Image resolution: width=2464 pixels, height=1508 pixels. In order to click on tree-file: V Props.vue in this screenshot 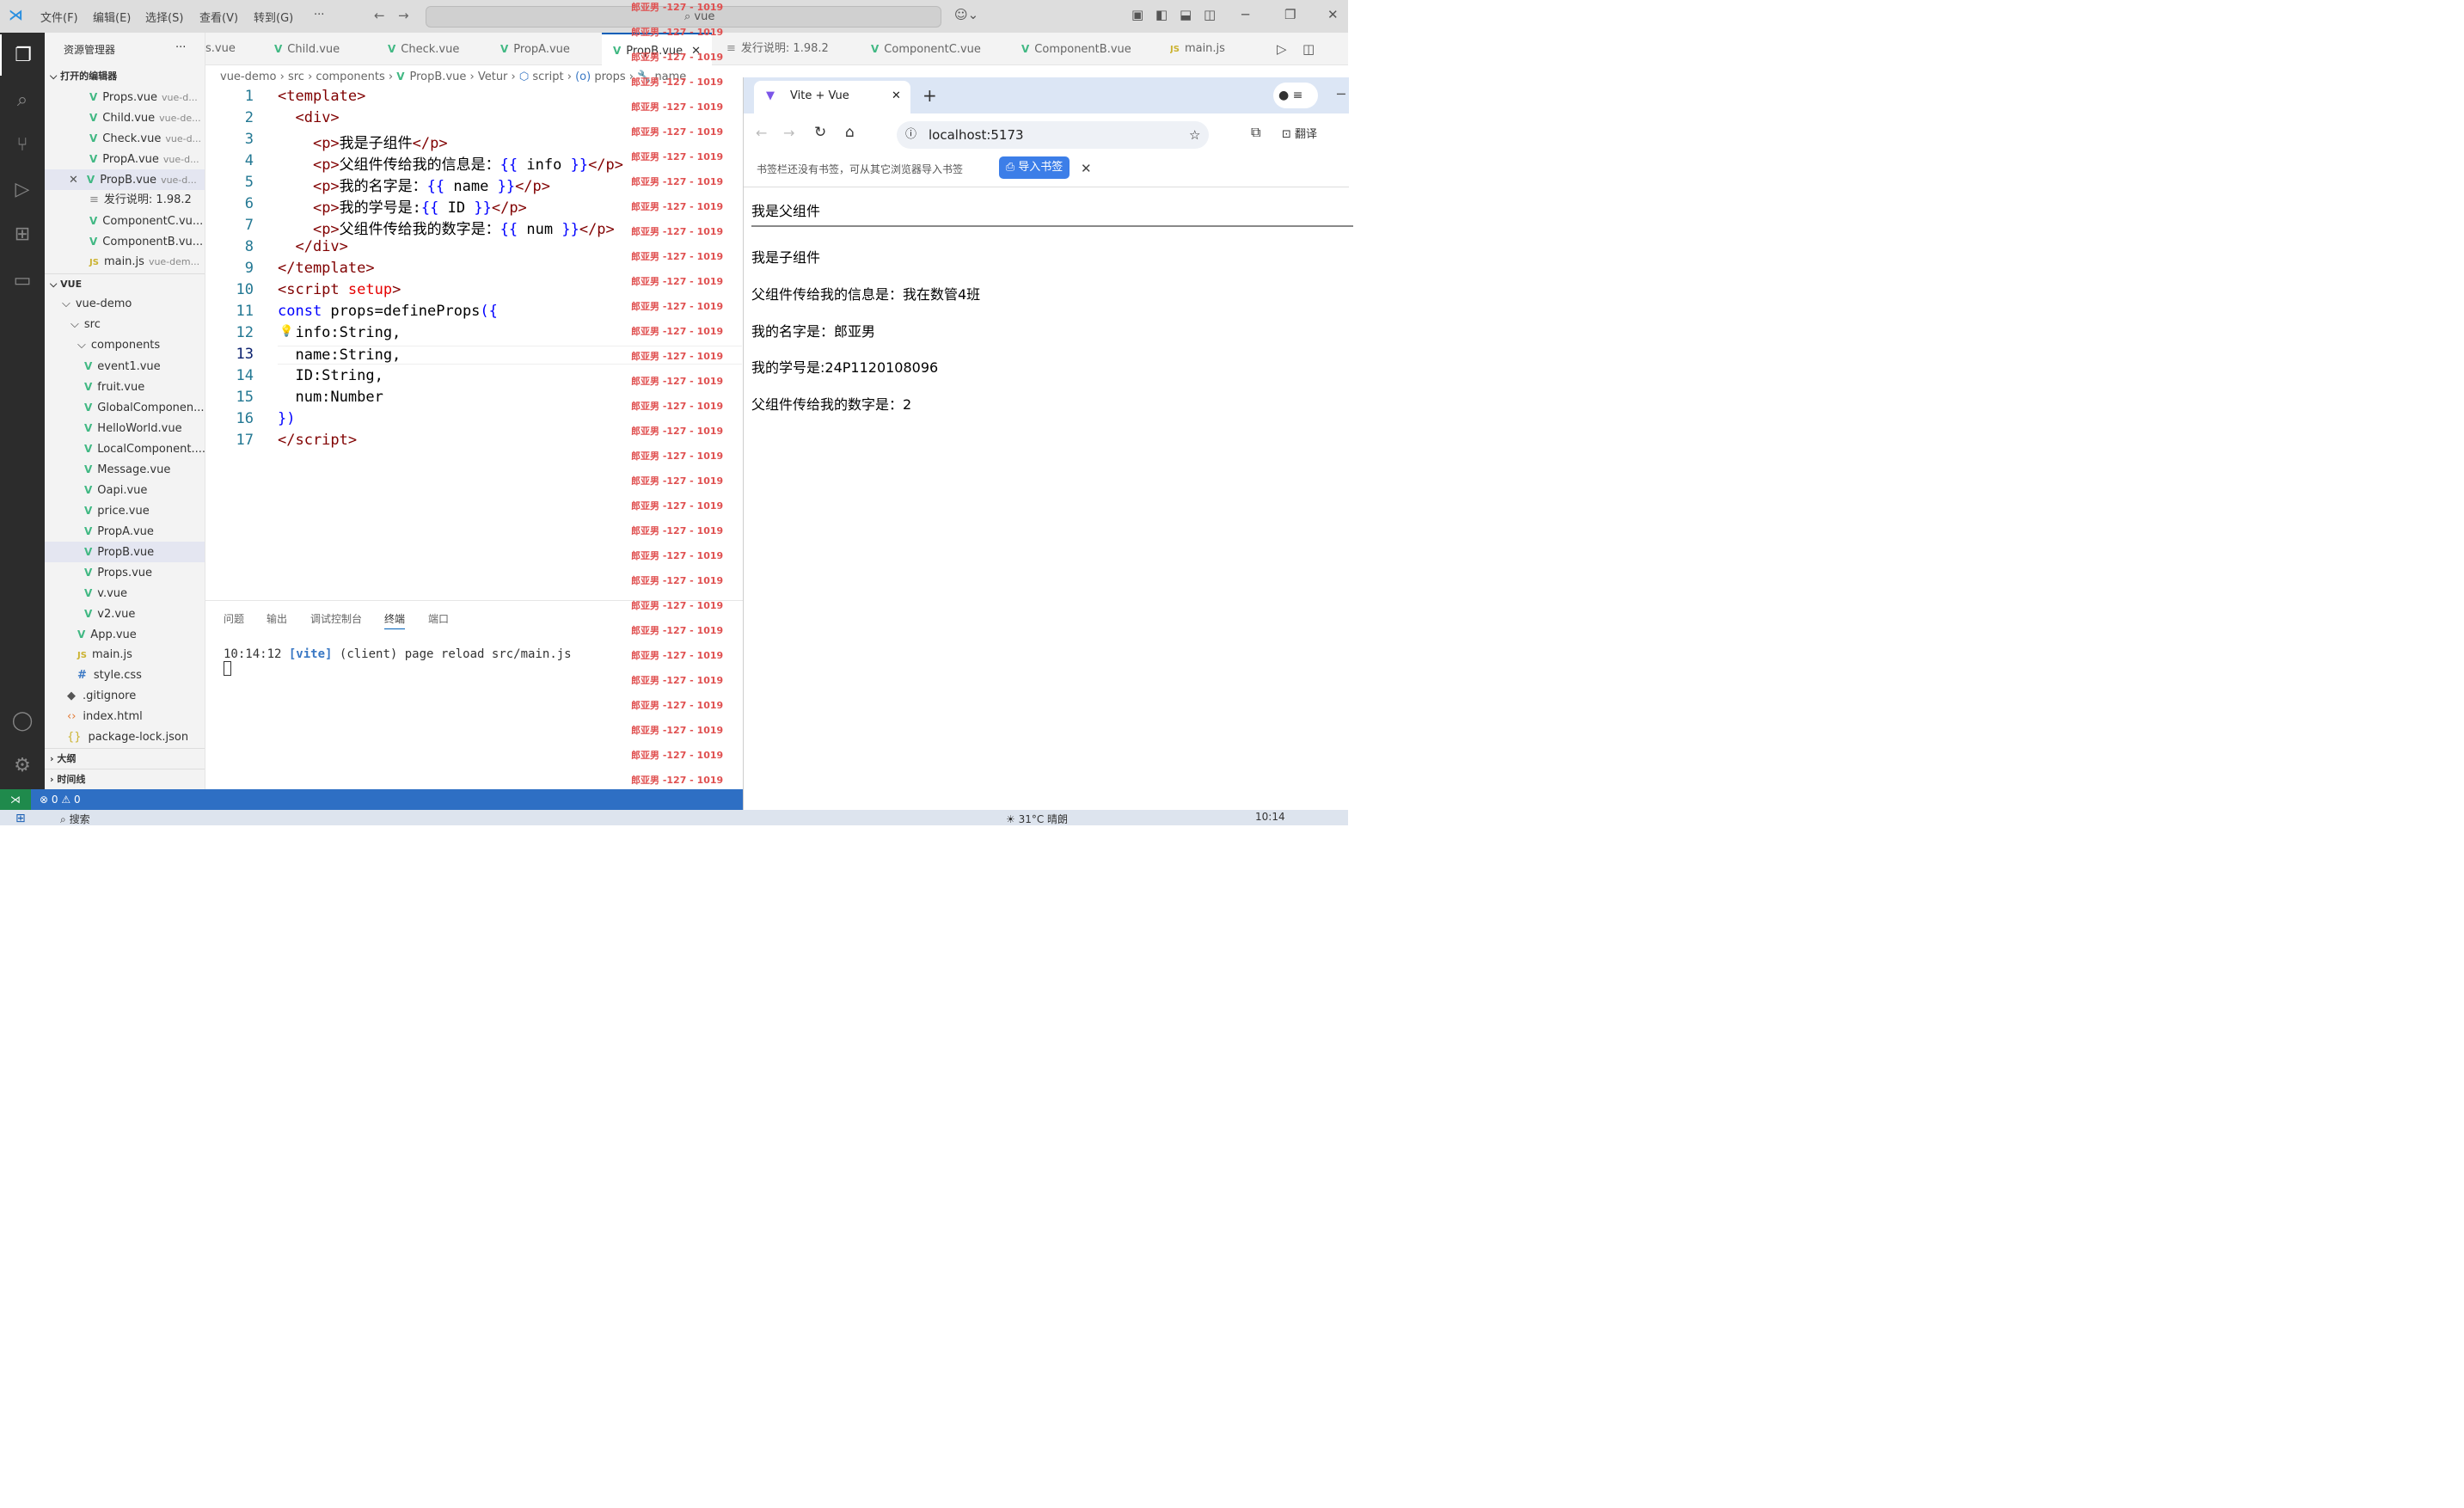, I will do `click(125, 572)`.